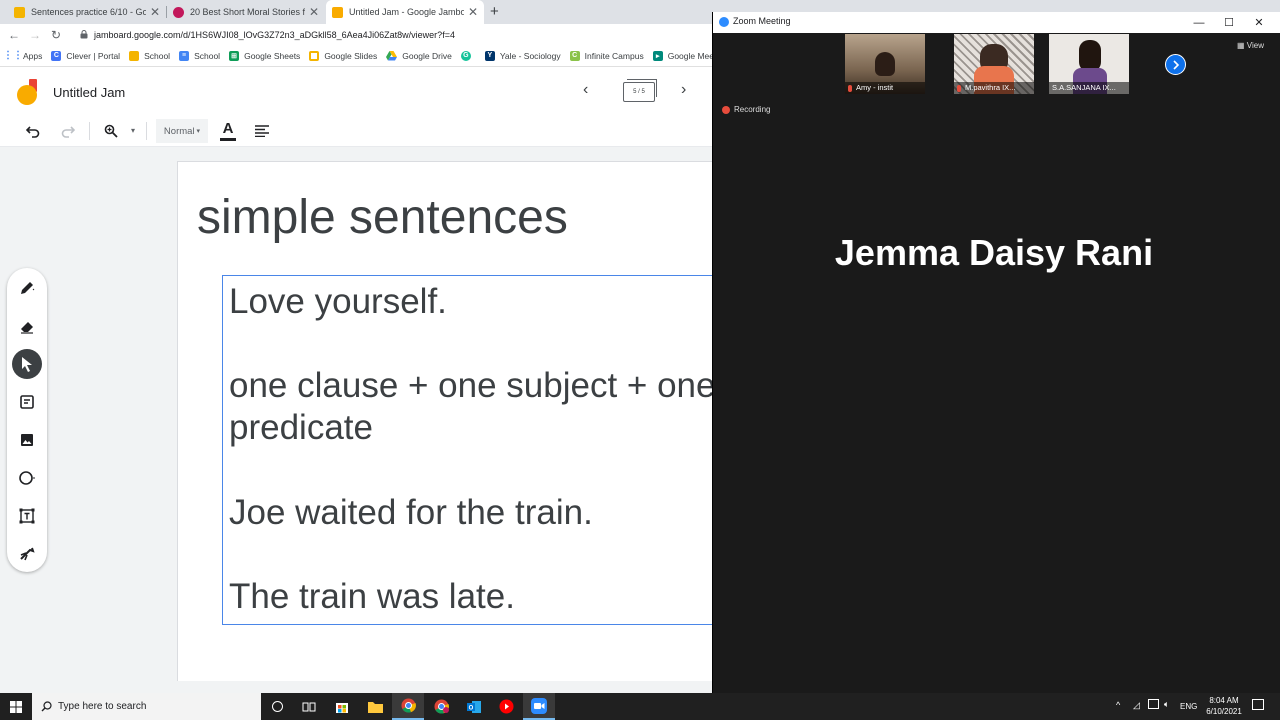 The width and height of the screenshot is (1280, 720). Describe the element at coordinates (56, 34) in the screenshot. I see `reload-icon: ↻` at that location.